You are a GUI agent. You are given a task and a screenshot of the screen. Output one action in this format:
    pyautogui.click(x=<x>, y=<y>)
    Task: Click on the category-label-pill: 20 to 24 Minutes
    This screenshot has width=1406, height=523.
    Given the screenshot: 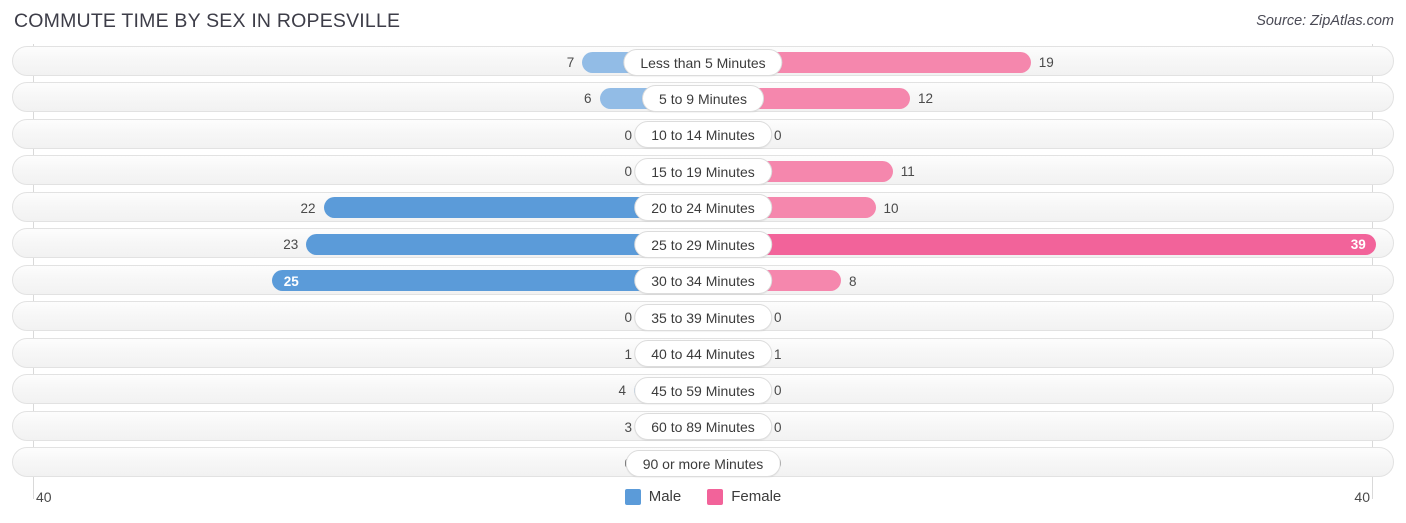 What is the action you would take?
    pyautogui.click(x=703, y=208)
    